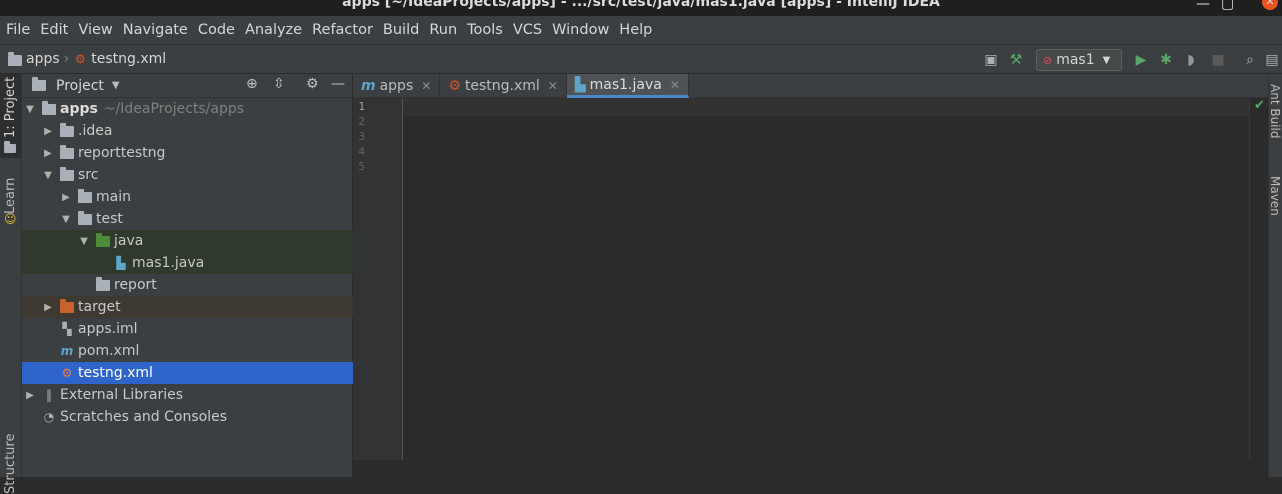 The width and height of the screenshot is (1282, 494). I want to click on tab-mas1-java: ▙ mas1.java ✕, so click(627, 86).